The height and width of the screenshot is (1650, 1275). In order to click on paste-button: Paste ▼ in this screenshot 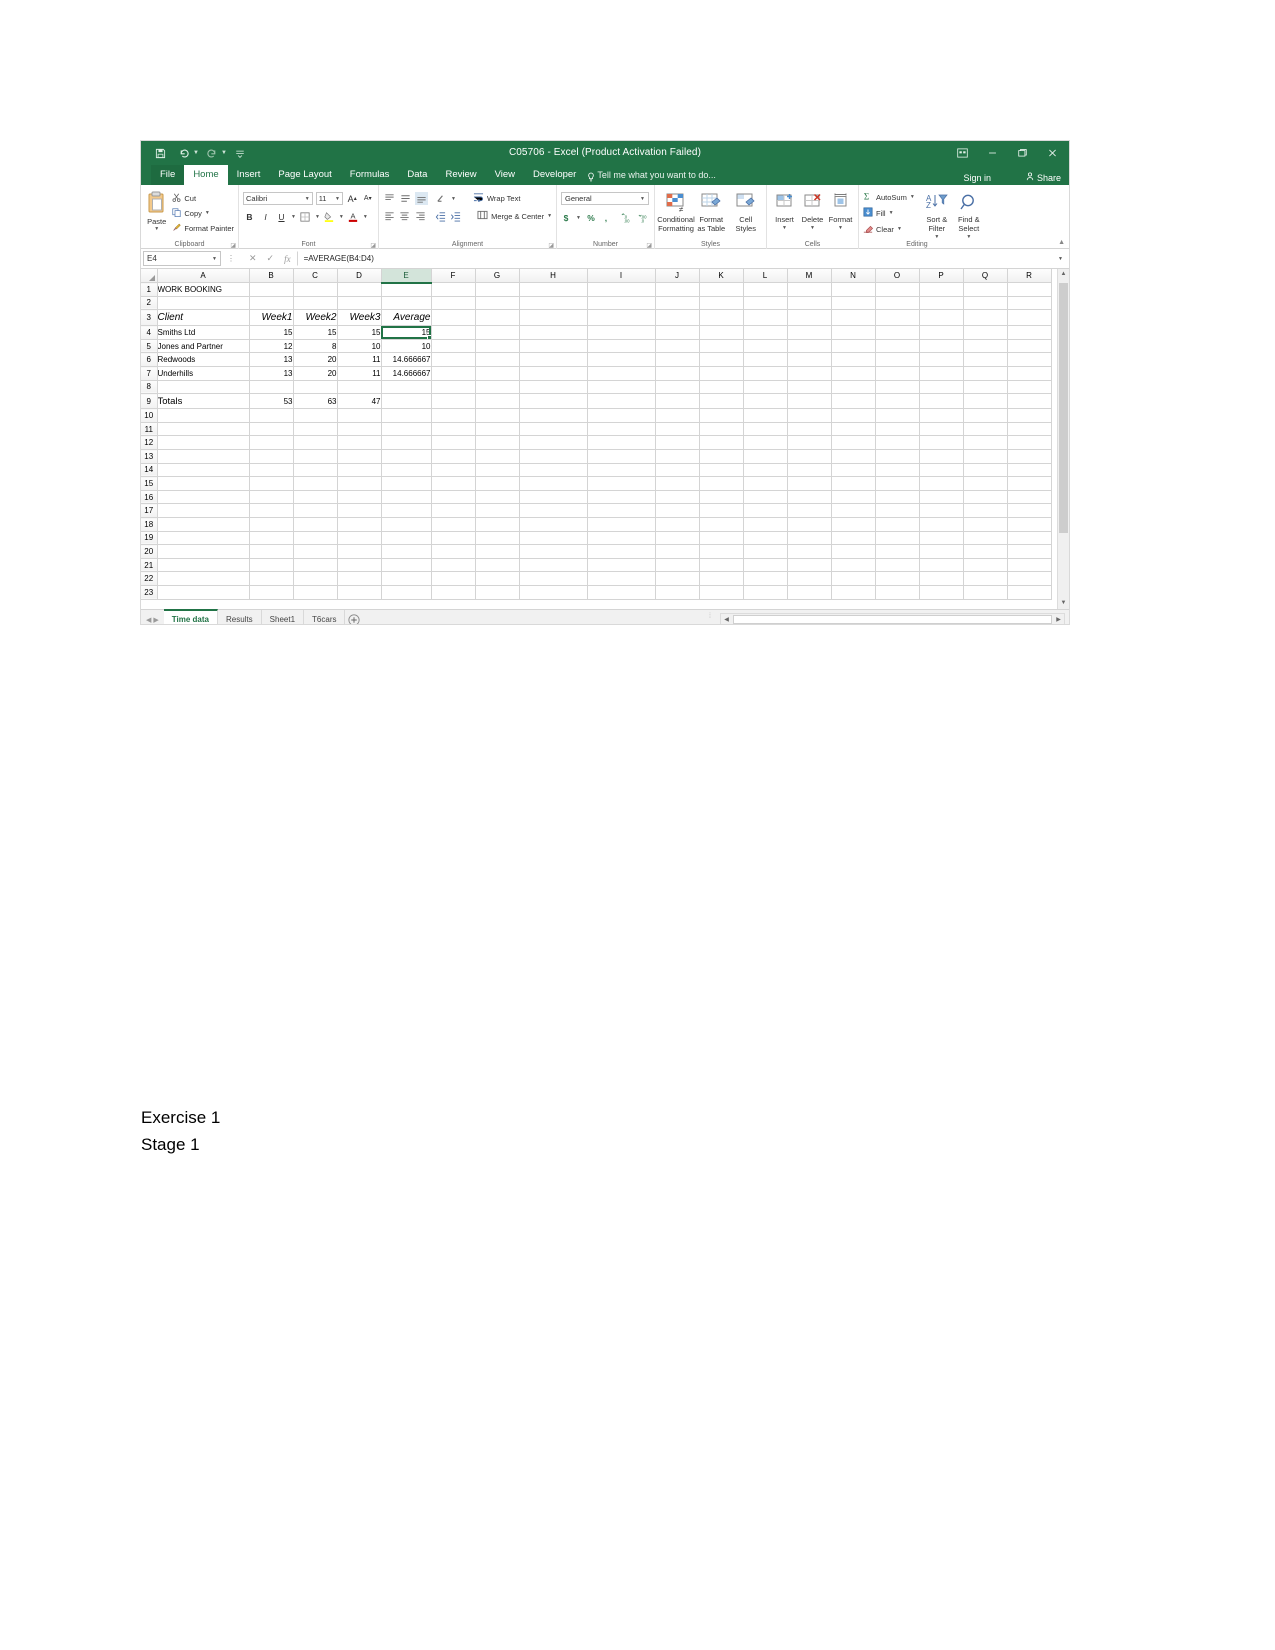, I will do `click(156, 212)`.